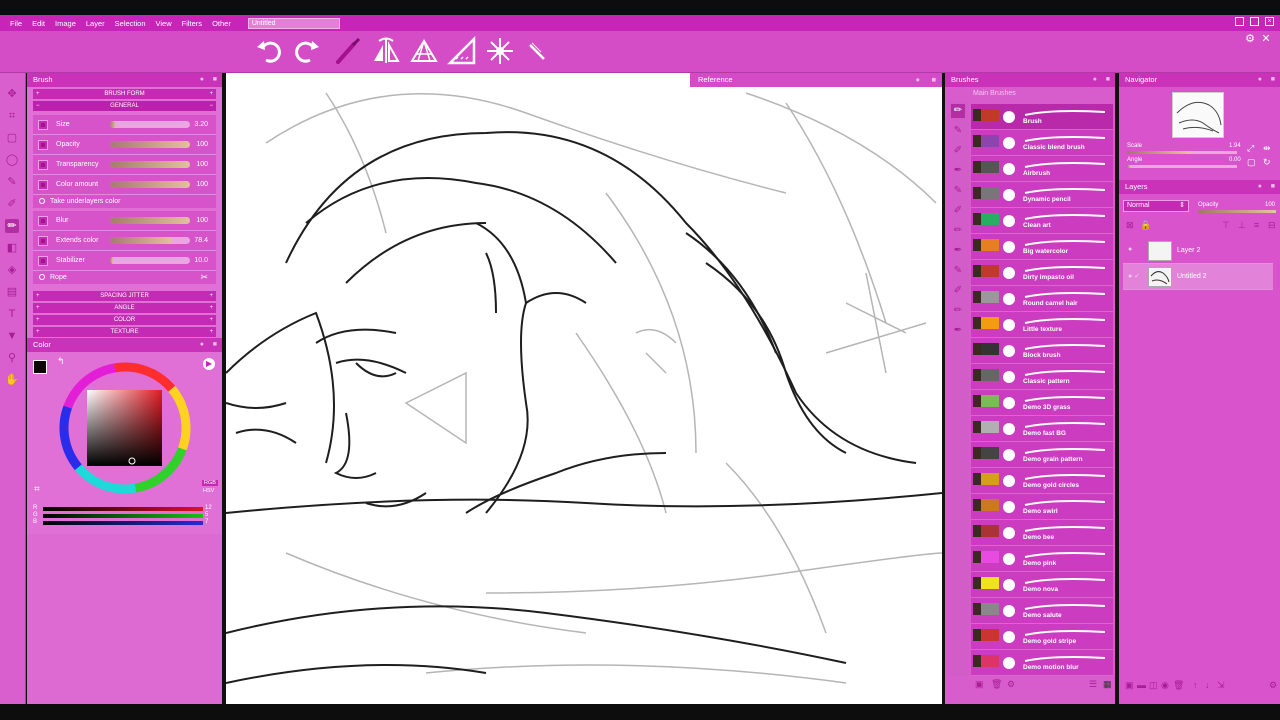 This screenshot has width=1280, height=720. I want to click on hand-icon: ✋, so click(12, 380).